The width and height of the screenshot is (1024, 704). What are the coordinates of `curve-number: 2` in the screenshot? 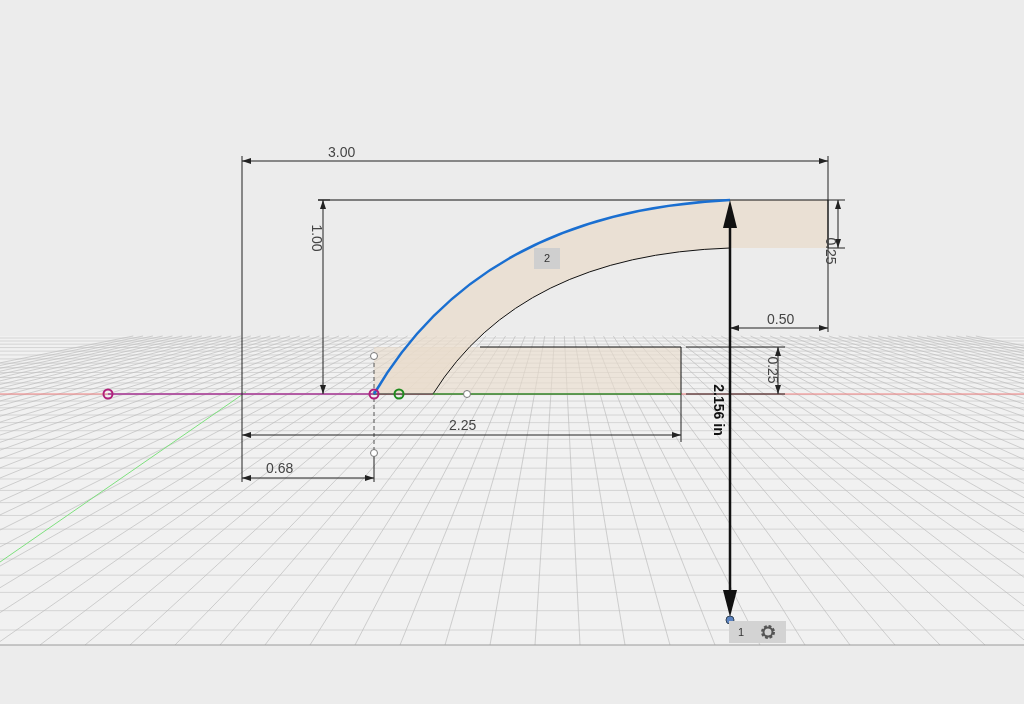 It's located at (547, 258).